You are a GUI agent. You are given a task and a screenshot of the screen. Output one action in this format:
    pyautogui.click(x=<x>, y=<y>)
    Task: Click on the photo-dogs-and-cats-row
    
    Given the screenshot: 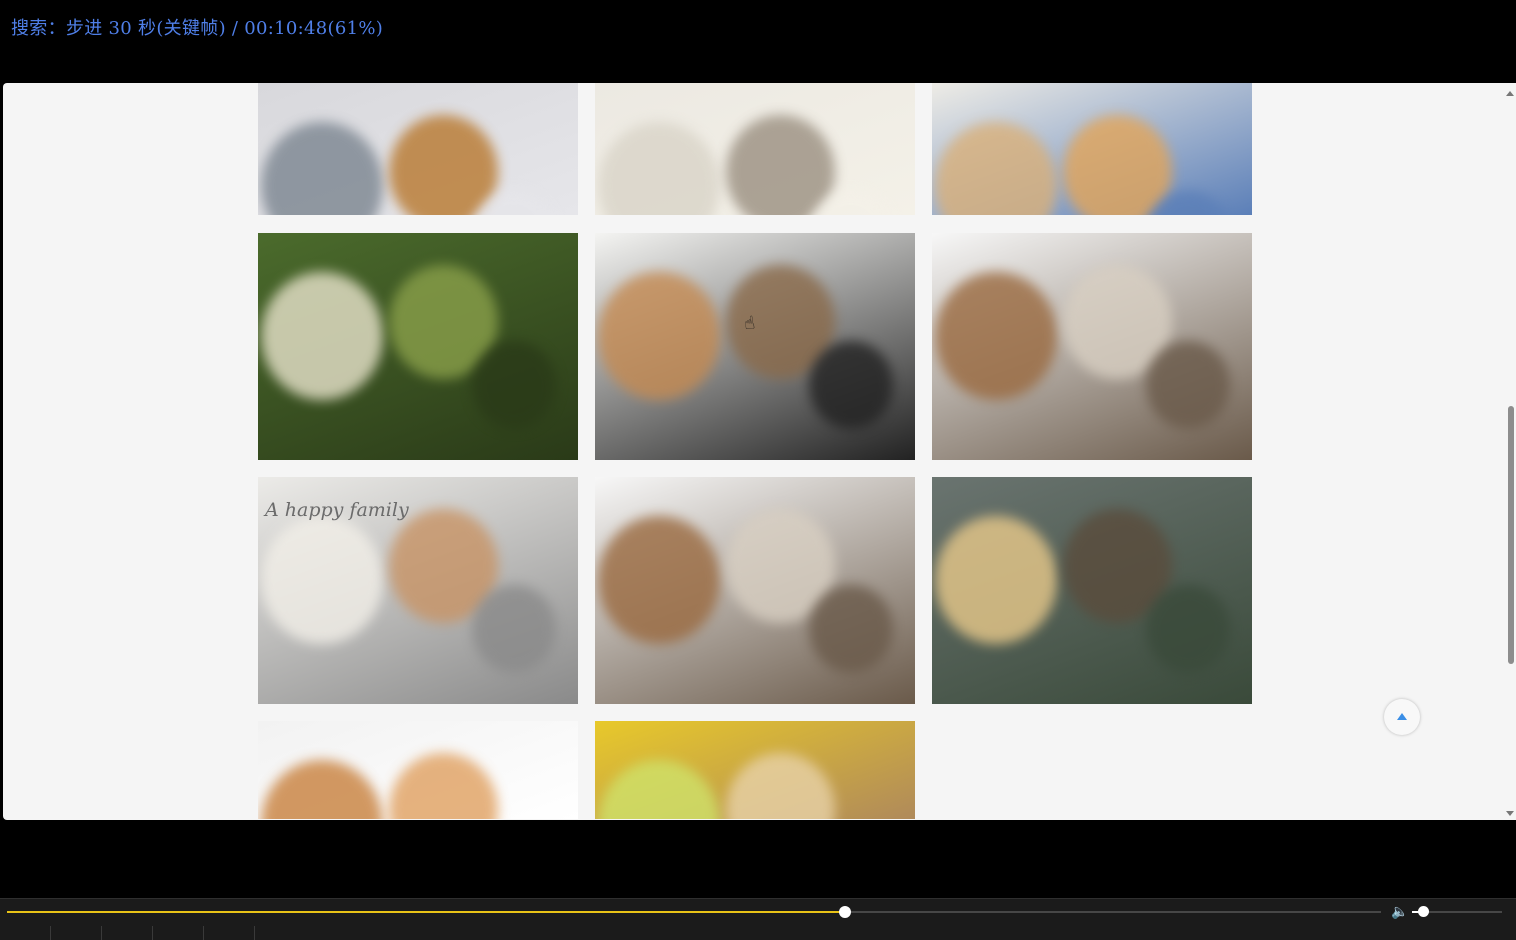 What is the action you would take?
    pyautogui.click(x=1092, y=346)
    